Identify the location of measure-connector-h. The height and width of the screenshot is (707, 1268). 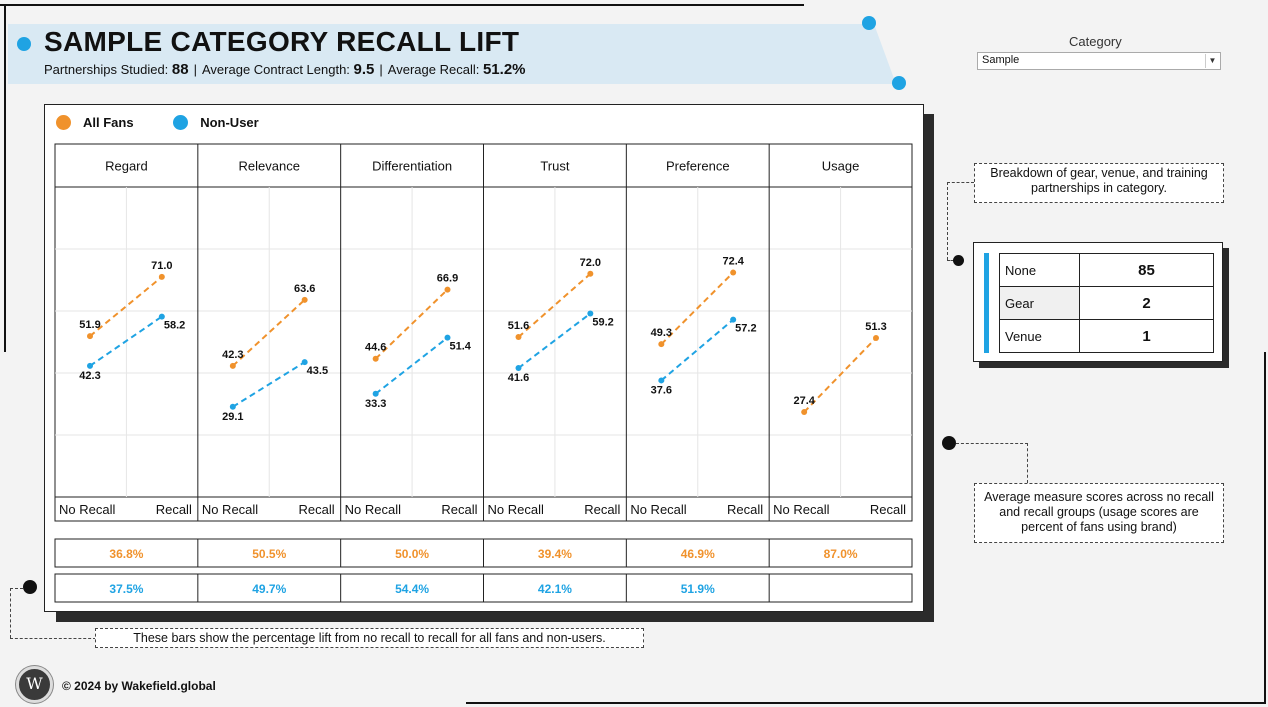
(992, 443).